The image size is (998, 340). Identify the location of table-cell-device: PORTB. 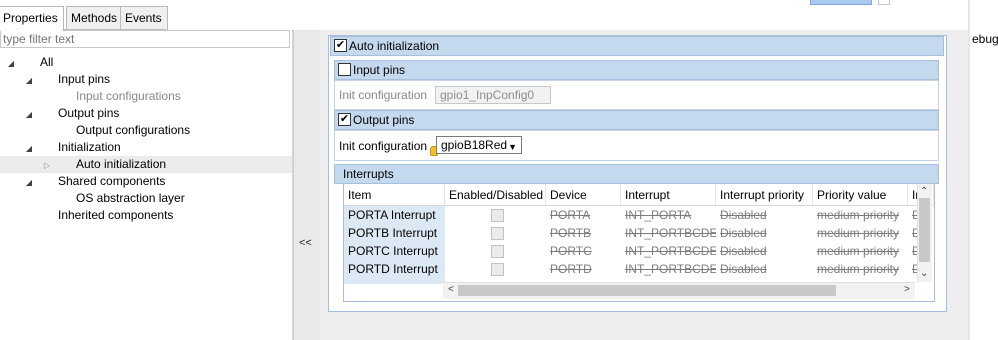
(571, 233).